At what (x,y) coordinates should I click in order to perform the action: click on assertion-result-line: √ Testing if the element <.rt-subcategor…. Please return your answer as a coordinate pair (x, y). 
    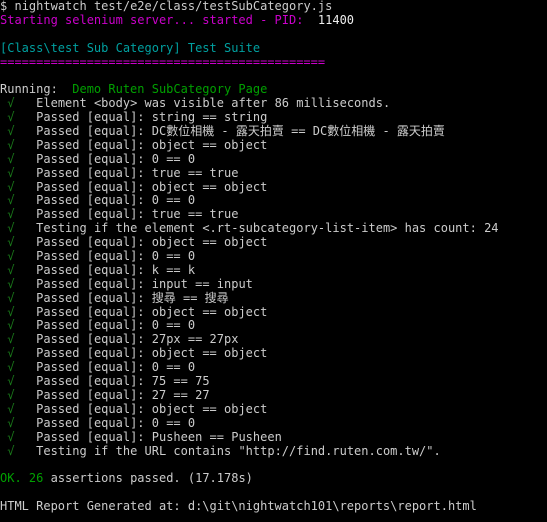
    Looking at the image, I should click on (273, 228).